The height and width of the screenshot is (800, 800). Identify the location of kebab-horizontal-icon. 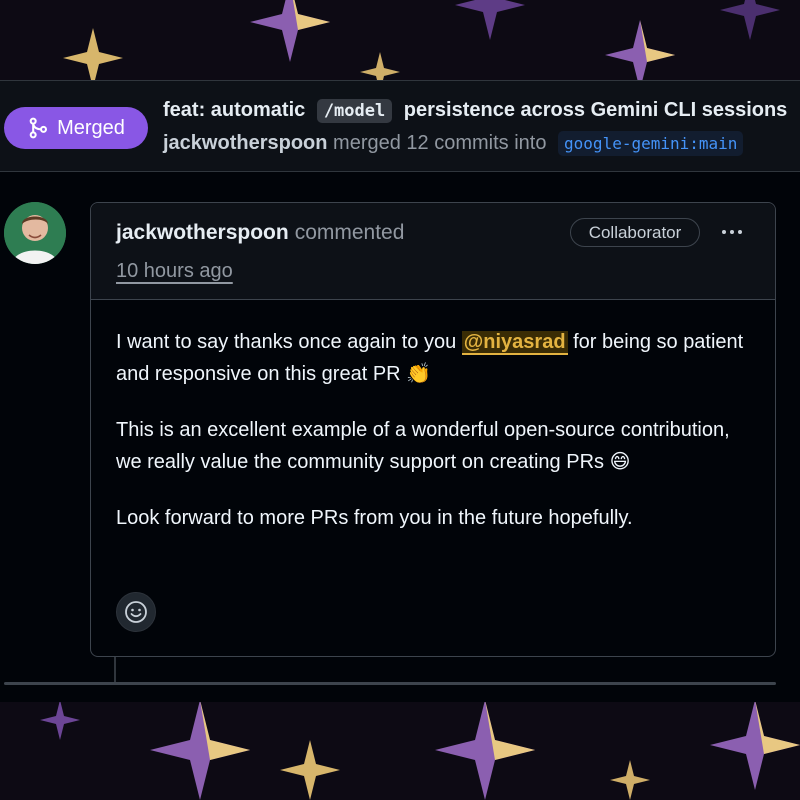
(732, 232).